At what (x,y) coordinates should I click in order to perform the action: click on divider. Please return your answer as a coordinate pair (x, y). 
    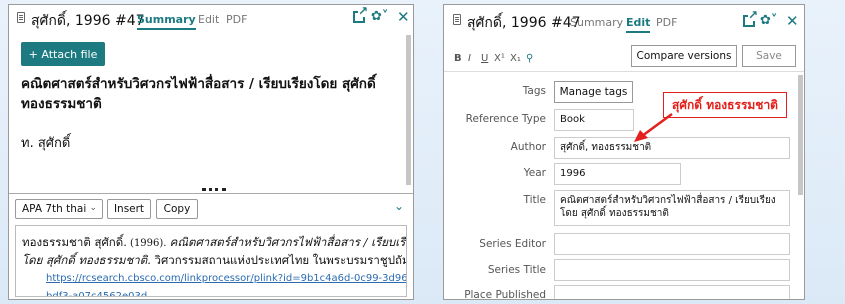
    Looking at the image, I should click on (211, 193).